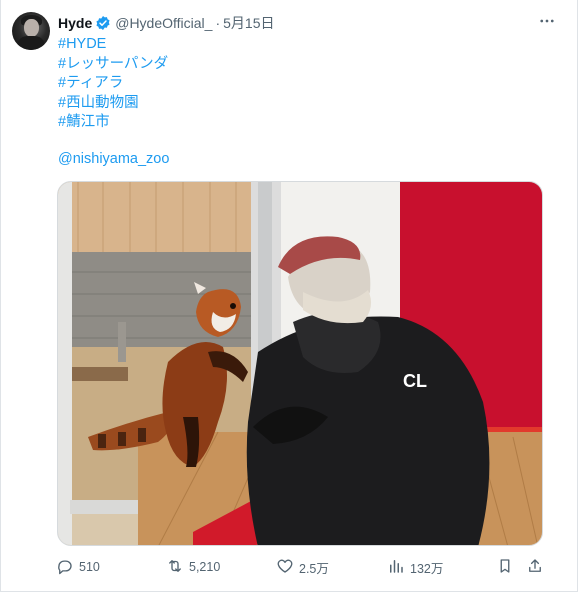 The image size is (578, 592). What do you see at coordinates (175, 567) in the screenshot?
I see `retweet-icon` at bounding box center [175, 567].